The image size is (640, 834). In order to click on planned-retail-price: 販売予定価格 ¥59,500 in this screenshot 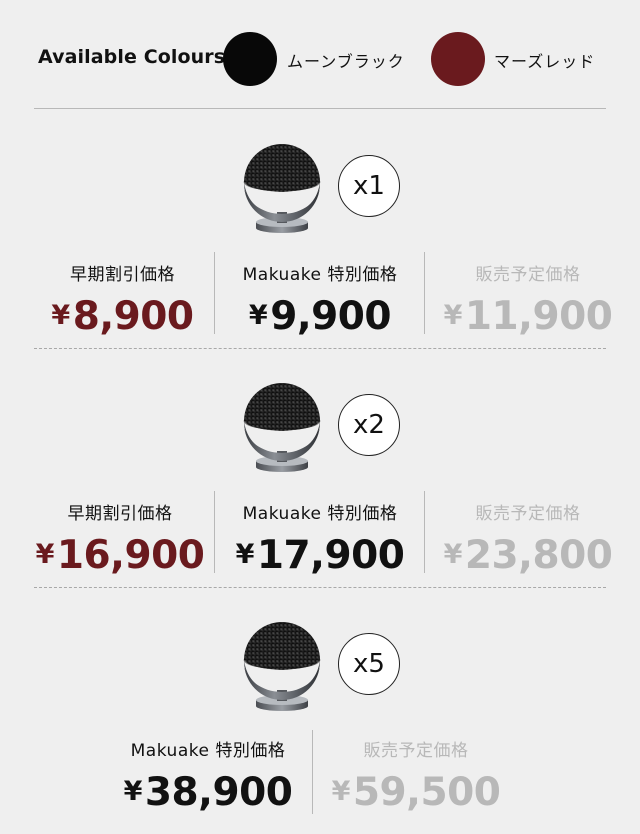, I will do `click(416, 775)`.